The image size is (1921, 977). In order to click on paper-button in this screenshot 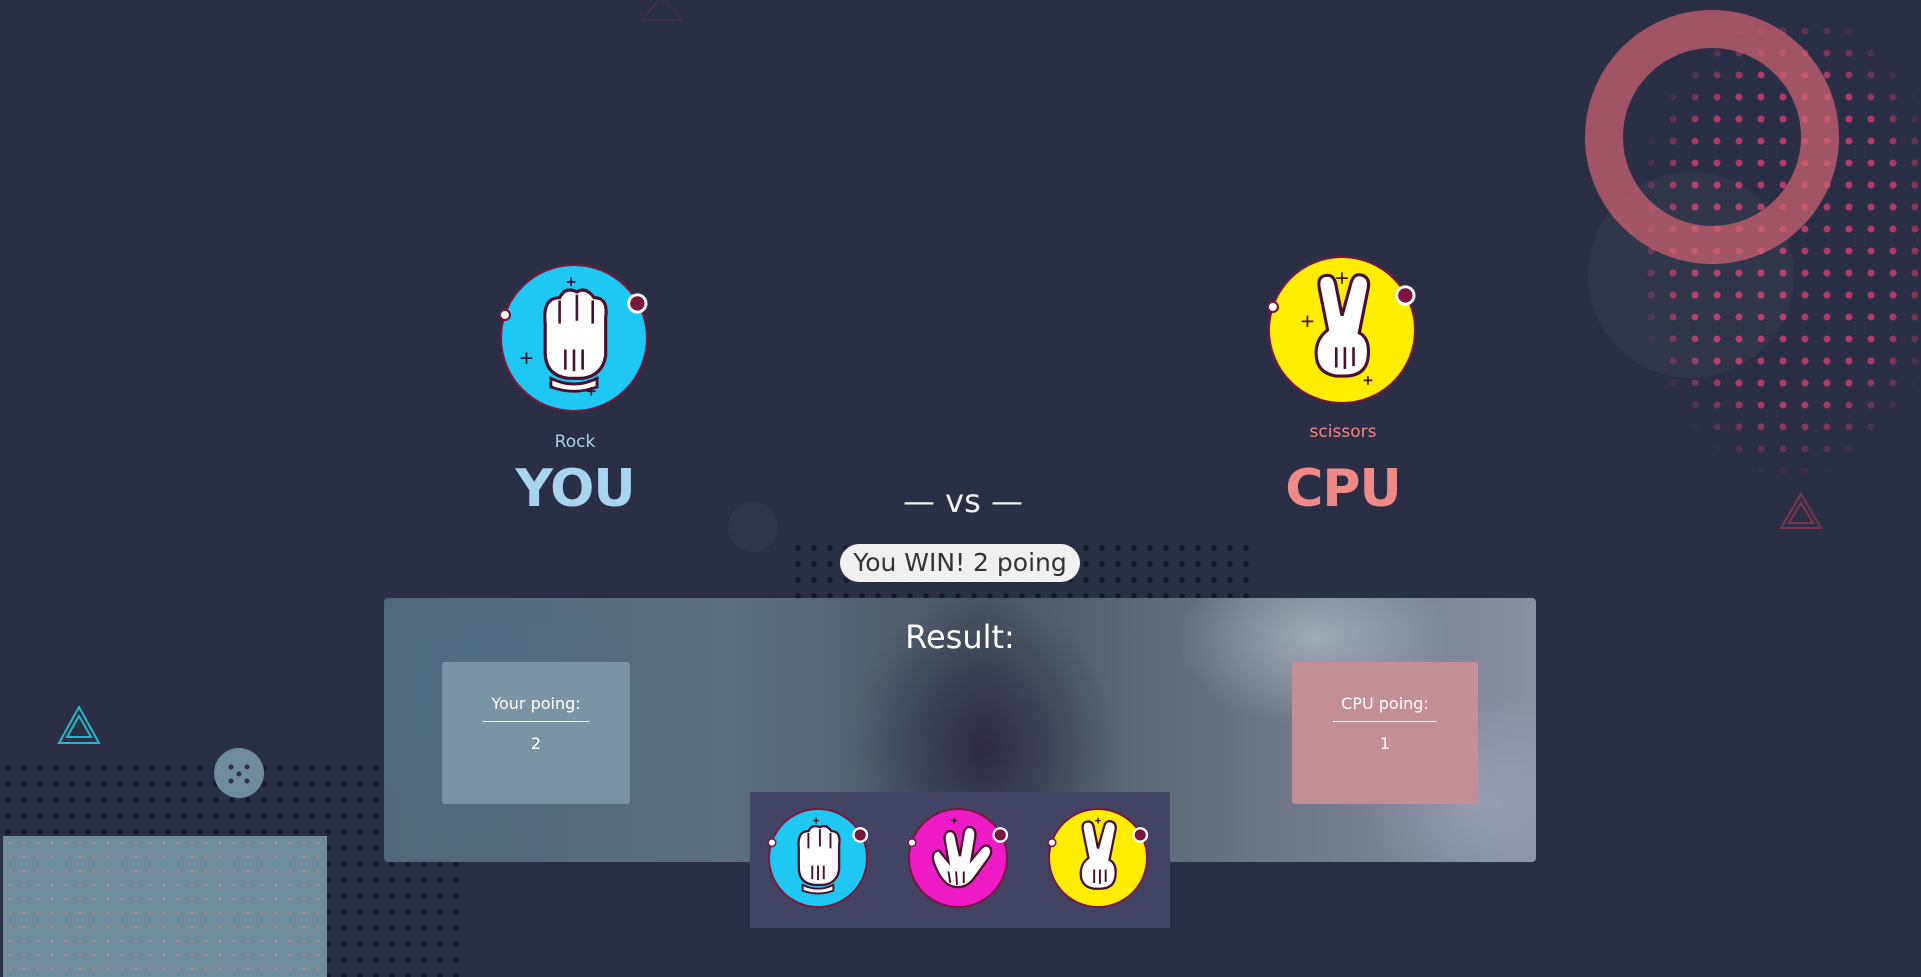, I will do `click(958, 858)`.